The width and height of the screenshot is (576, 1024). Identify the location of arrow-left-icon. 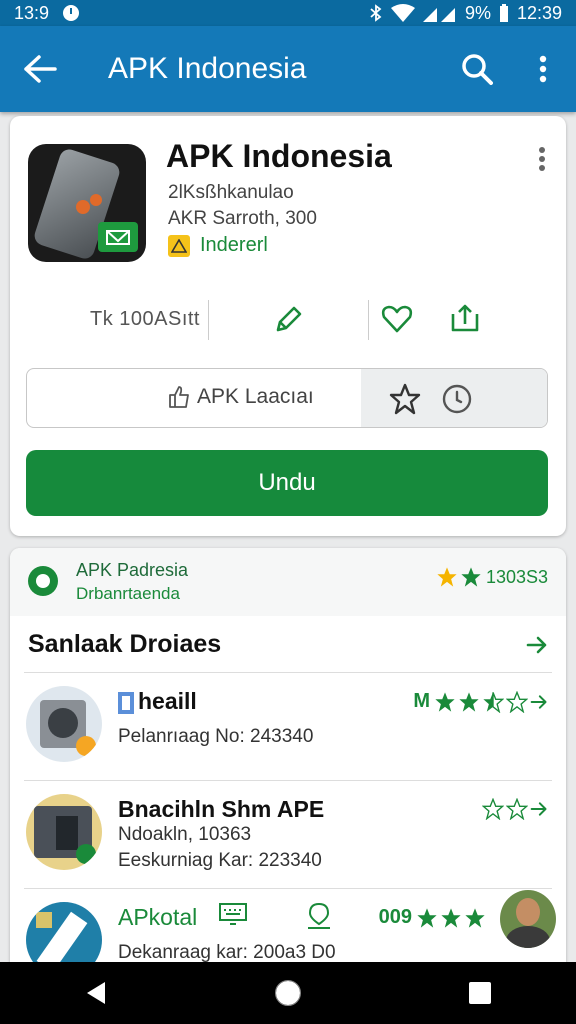
(40, 69).